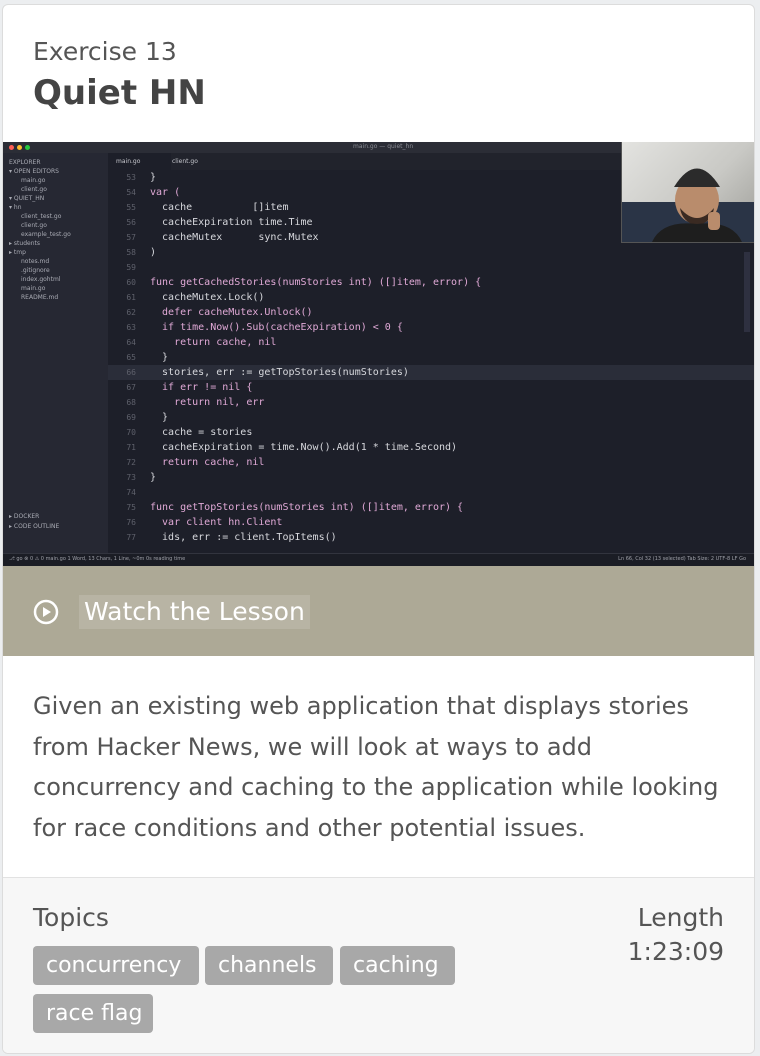 The height and width of the screenshot is (1056, 760). I want to click on line-number: 68, so click(131, 402).